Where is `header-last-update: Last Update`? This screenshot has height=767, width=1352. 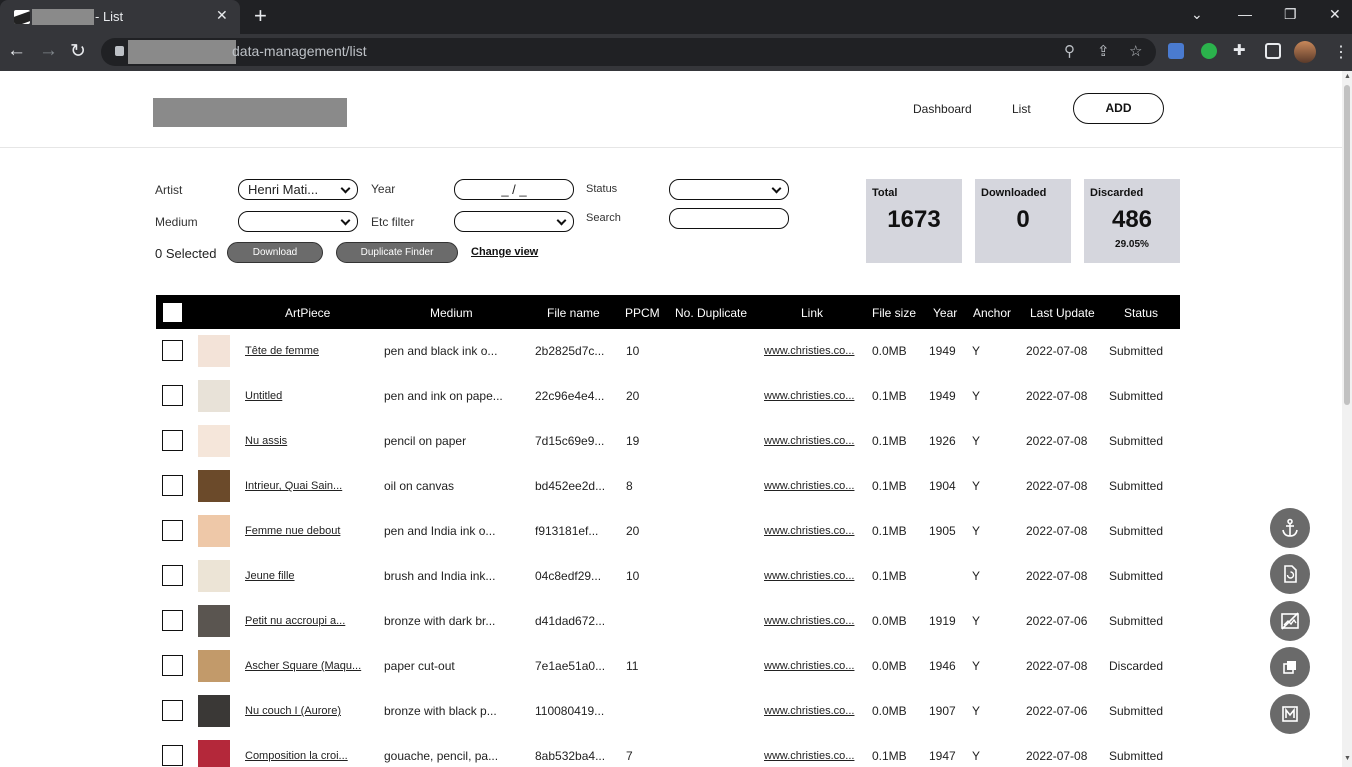 header-last-update: Last Update is located at coordinates (1062, 313).